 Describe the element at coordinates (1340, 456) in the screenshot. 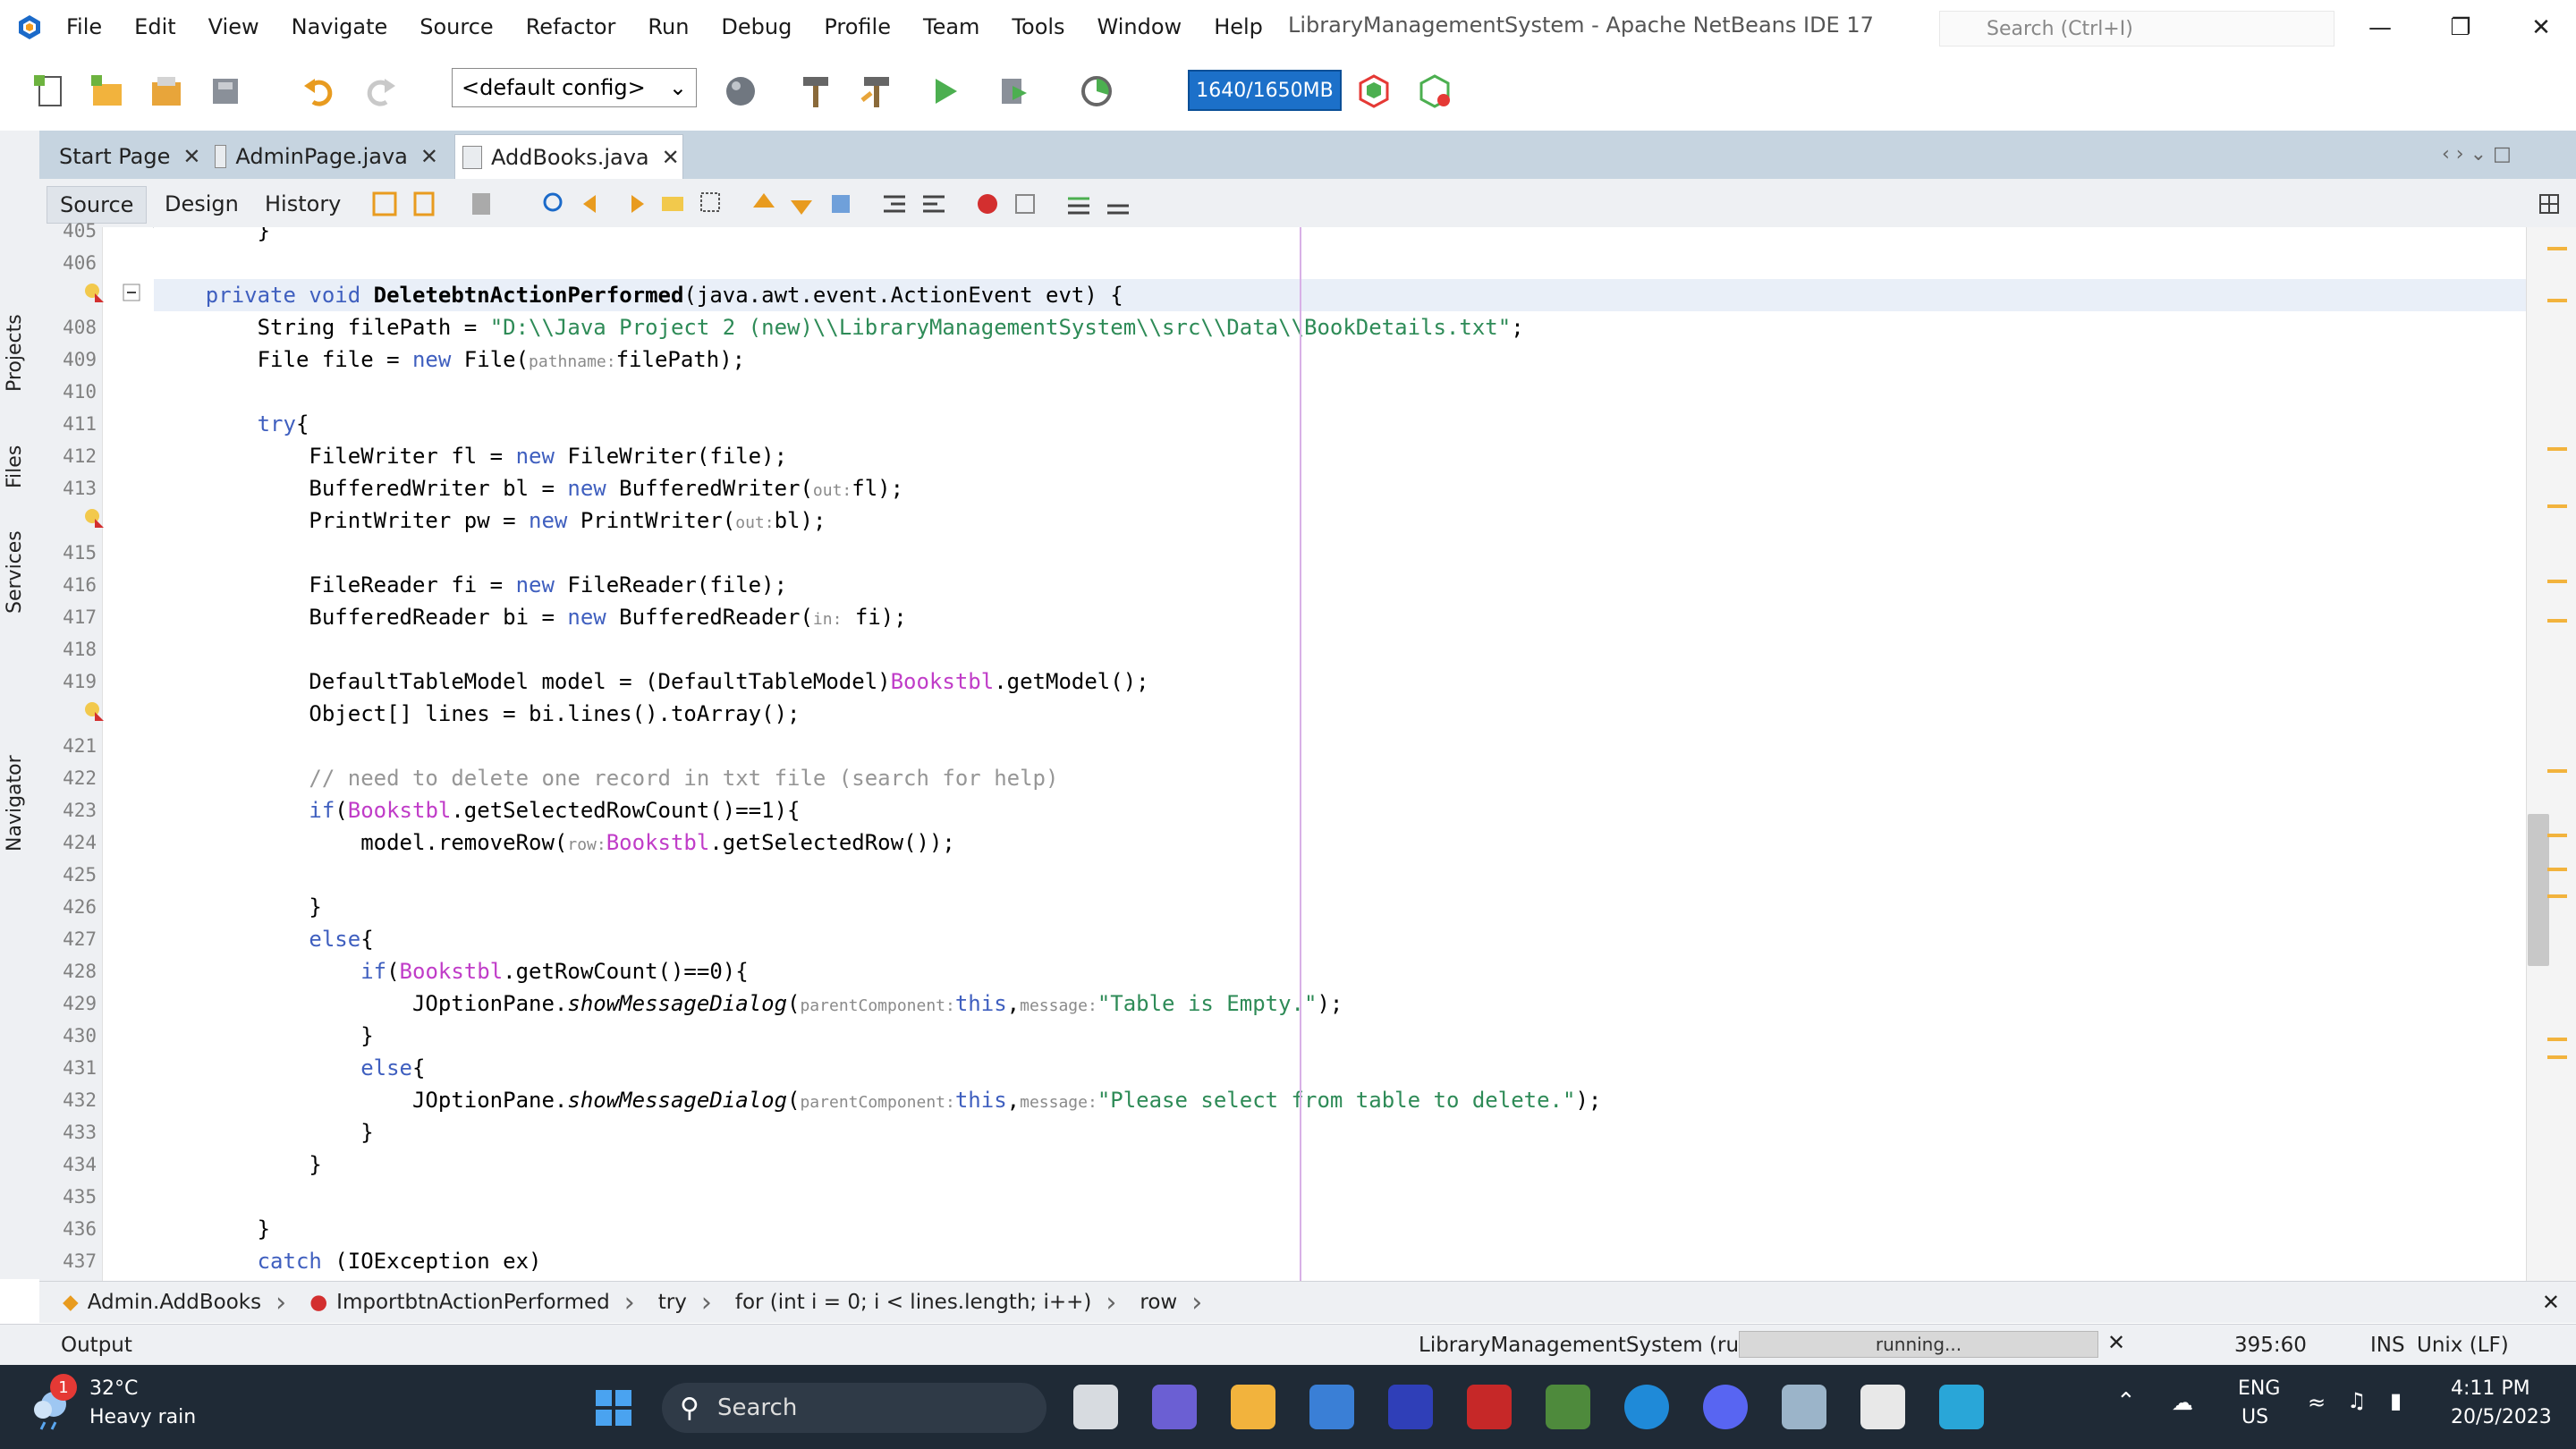

I see `code-line: FileWriter fl = new FileWriter(file);` at that location.